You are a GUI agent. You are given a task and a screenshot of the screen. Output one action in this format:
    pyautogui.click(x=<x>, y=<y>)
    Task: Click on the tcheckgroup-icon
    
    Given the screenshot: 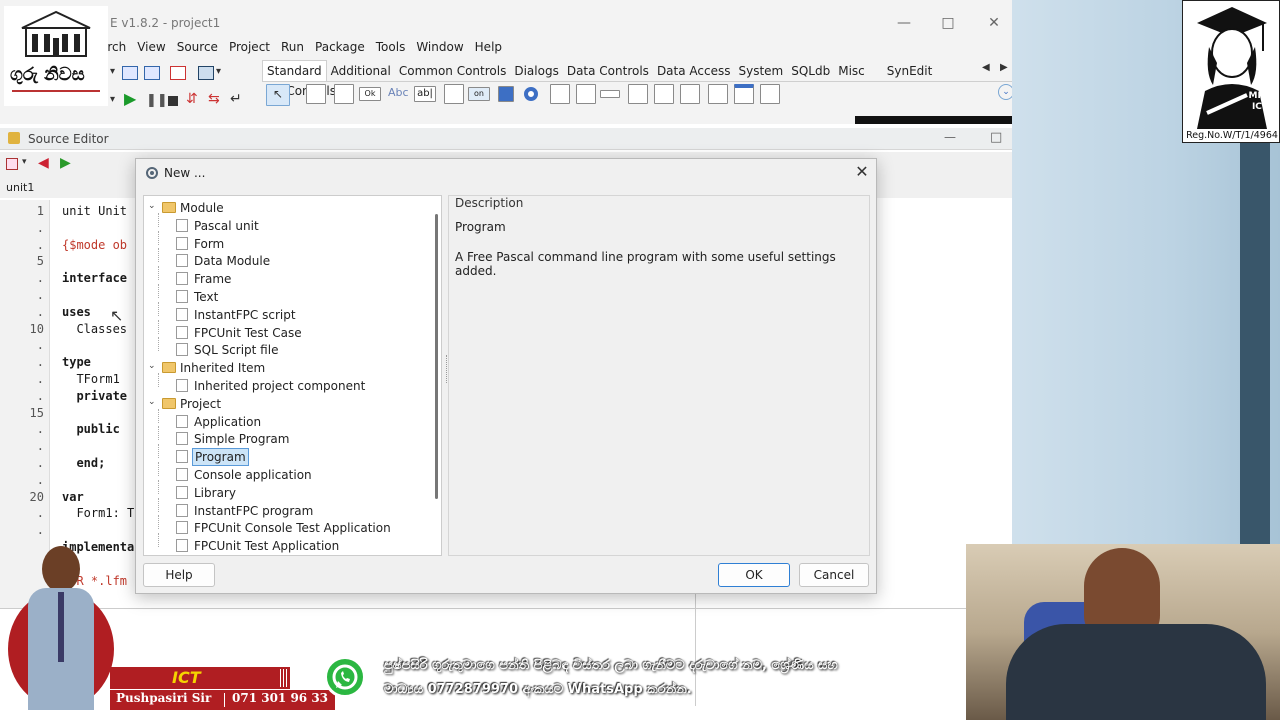 What is the action you would take?
    pyautogui.click(x=690, y=94)
    